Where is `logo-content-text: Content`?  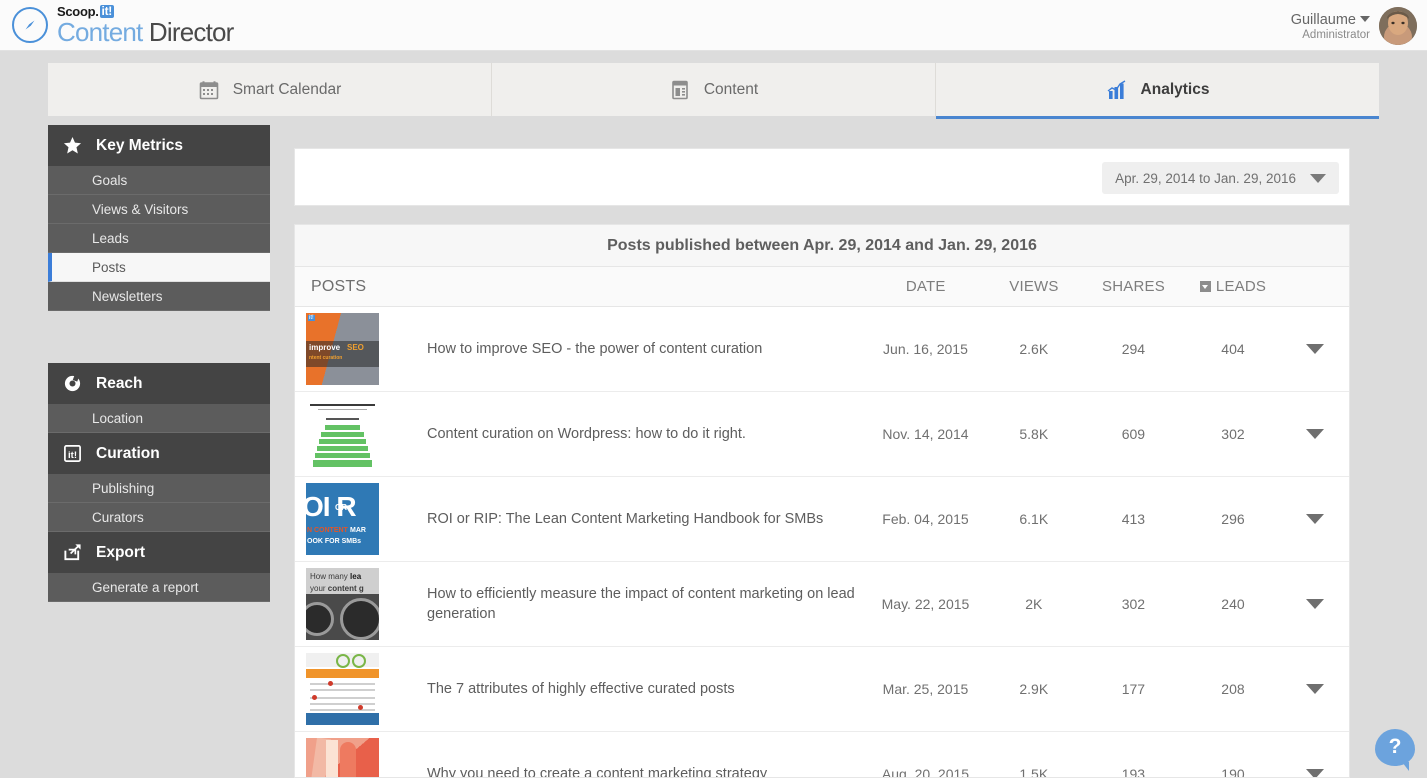
logo-content-text: Content is located at coordinates (100, 32).